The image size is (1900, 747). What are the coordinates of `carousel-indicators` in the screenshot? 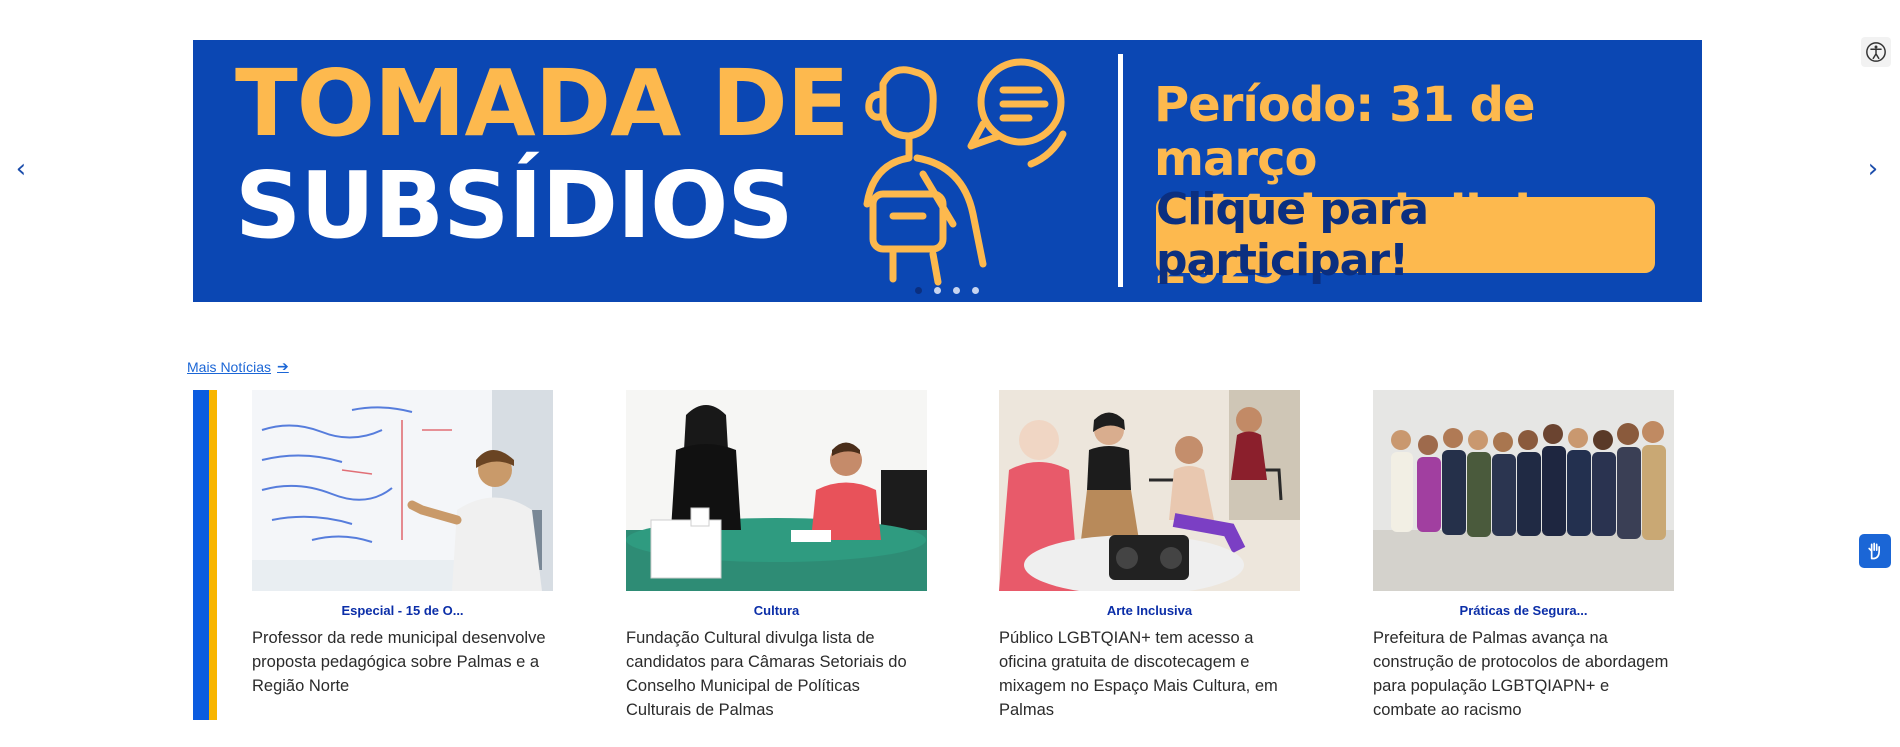 It's located at (947, 290).